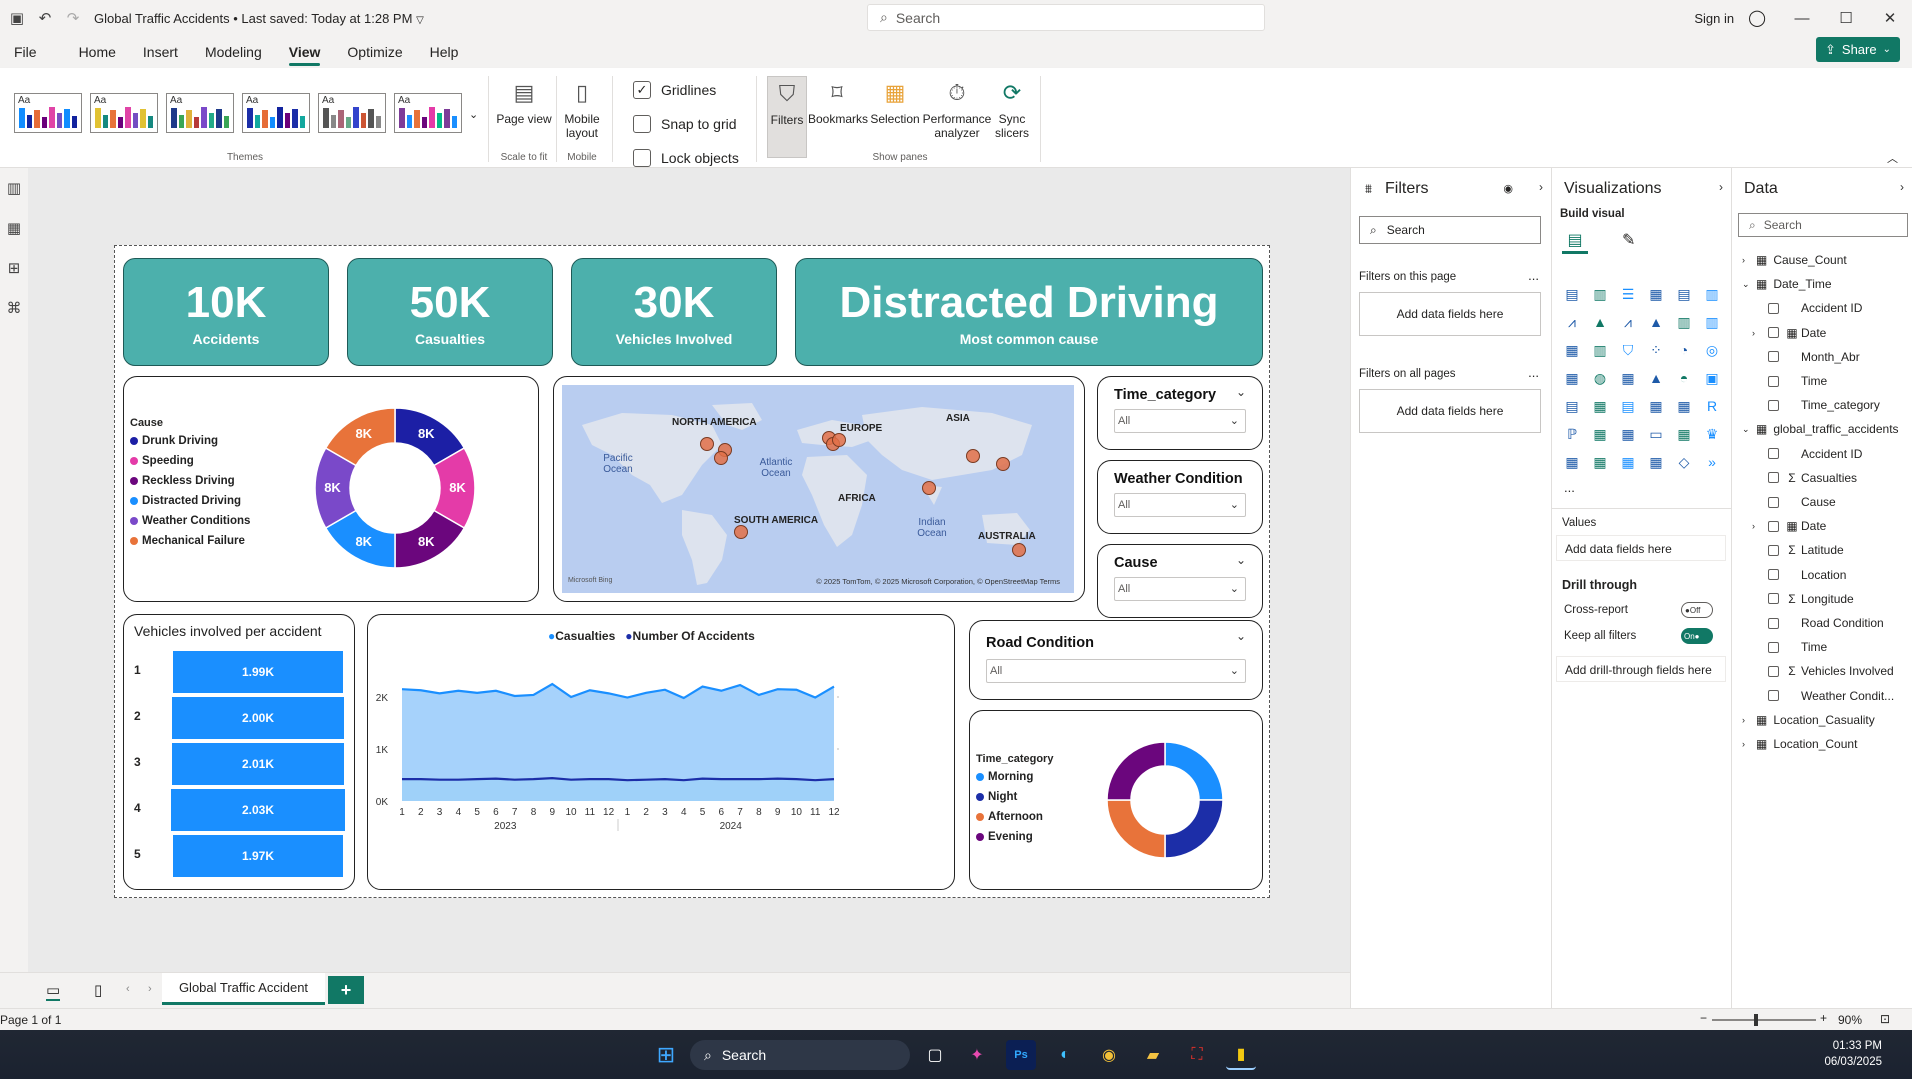 The image size is (1912, 1079). I want to click on visual-type-icon: ◎, so click(1712, 350).